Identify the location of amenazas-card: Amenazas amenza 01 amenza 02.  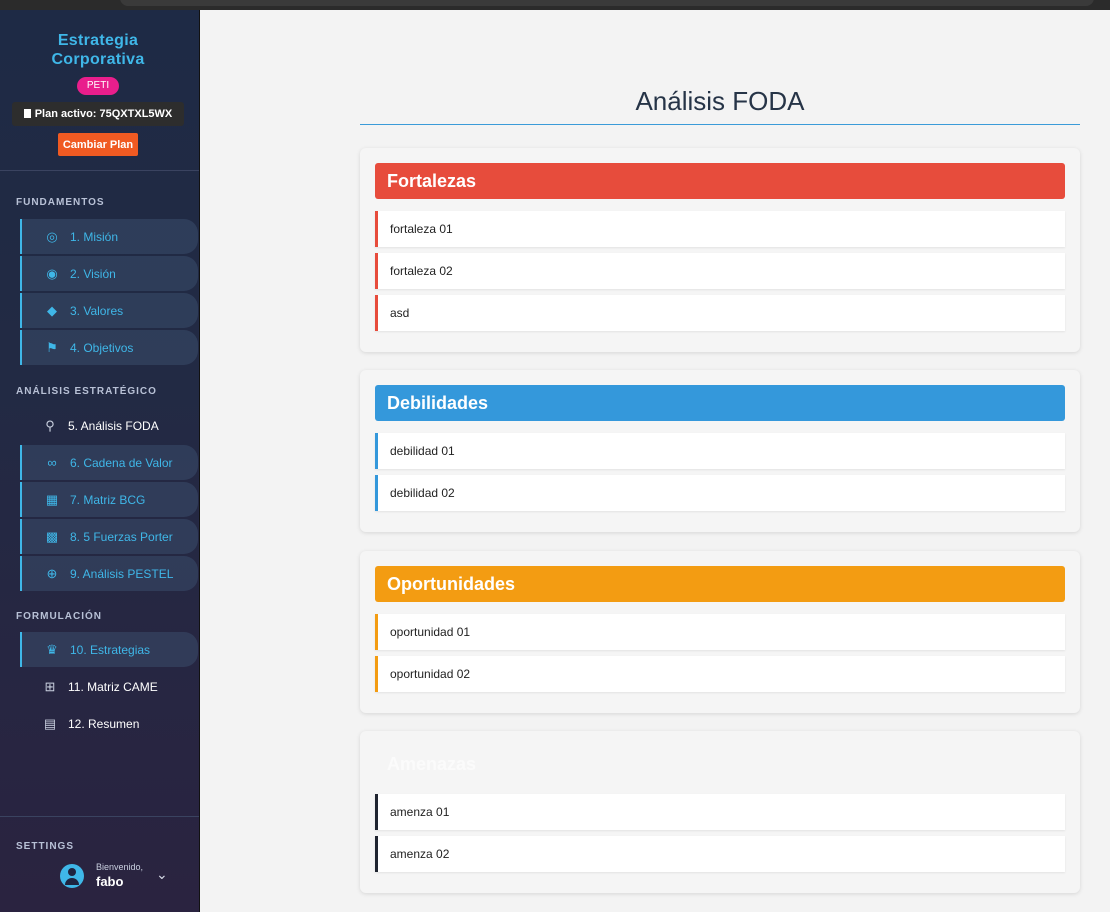
(720, 812).